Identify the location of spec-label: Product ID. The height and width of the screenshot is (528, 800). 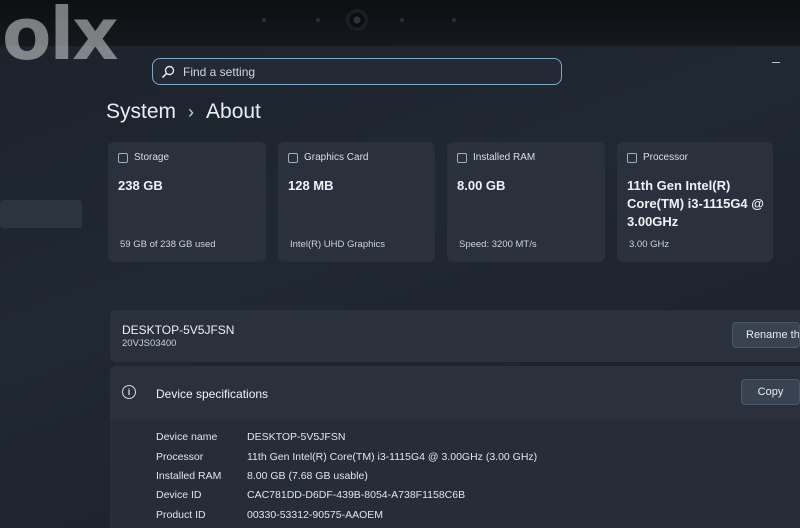
(181, 515).